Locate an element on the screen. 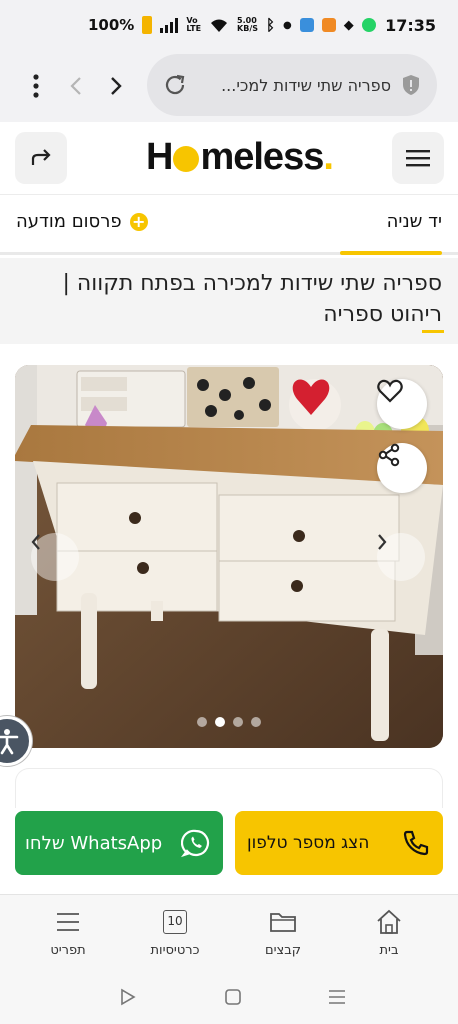 The image size is (458, 1024). whatsapp-label: שלחו WhatsApp is located at coordinates (94, 843).